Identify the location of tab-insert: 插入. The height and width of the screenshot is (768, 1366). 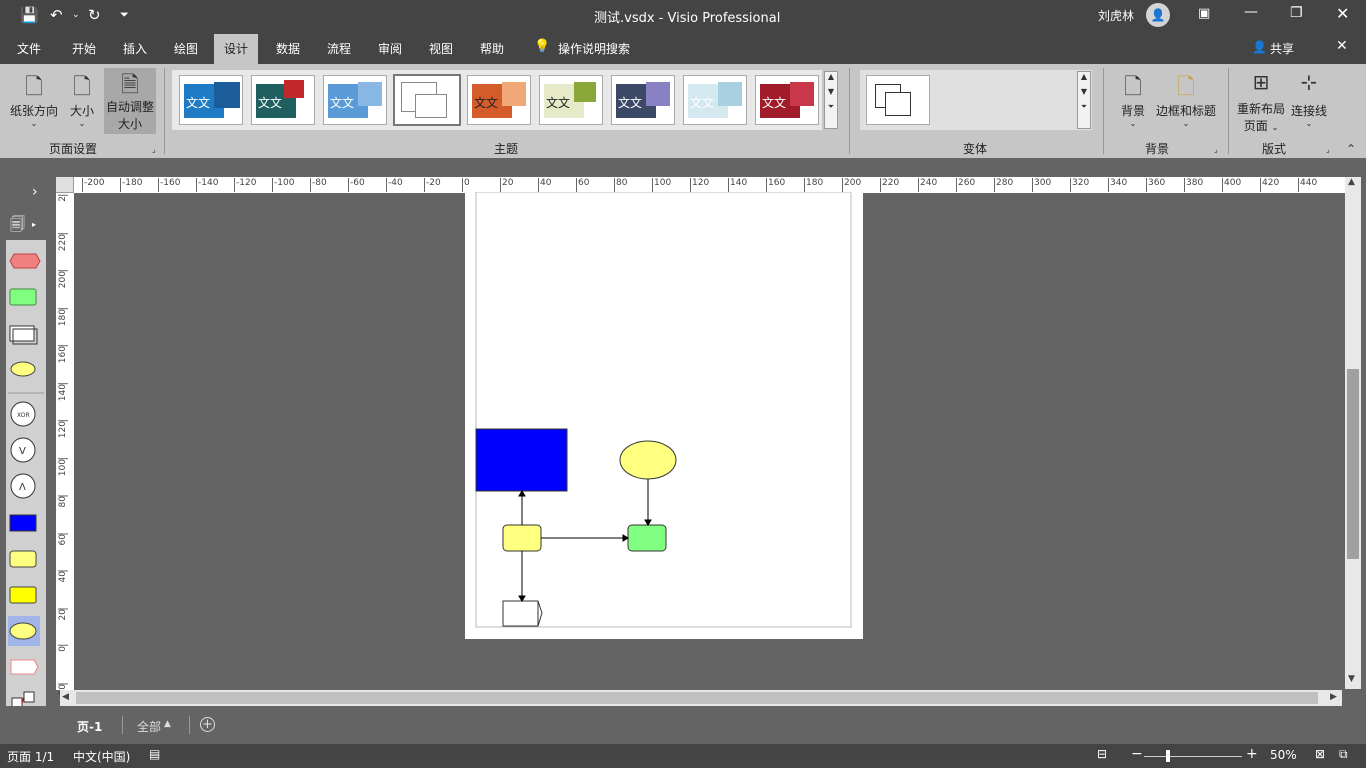
(135, 48).